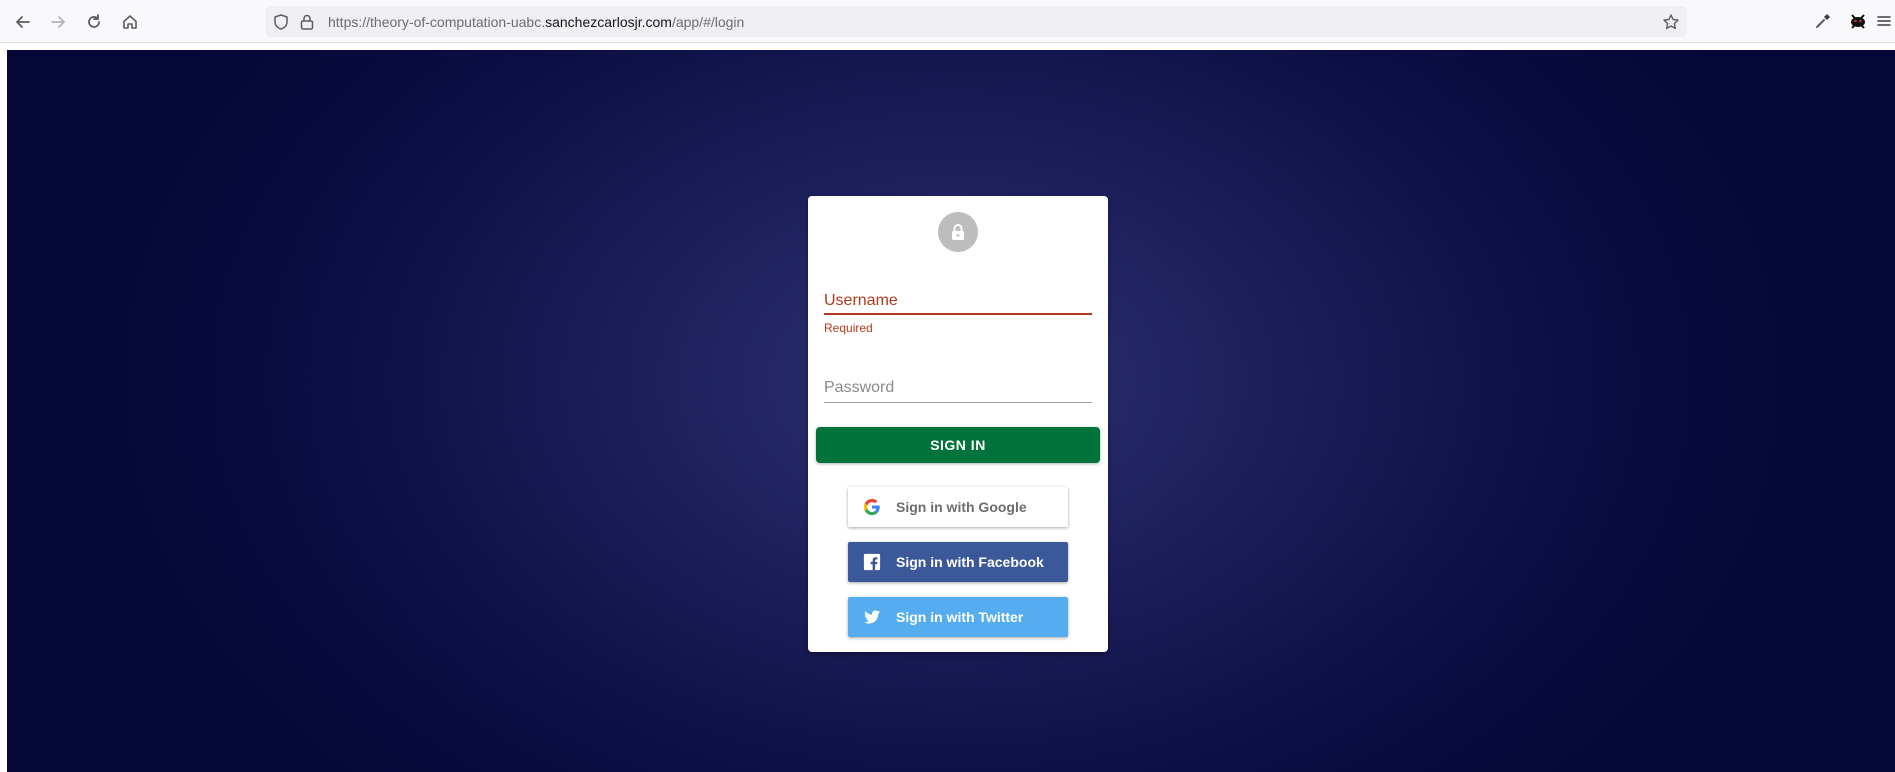  I want to click on sign-in-button: SIGN IN, so click(958, 445).